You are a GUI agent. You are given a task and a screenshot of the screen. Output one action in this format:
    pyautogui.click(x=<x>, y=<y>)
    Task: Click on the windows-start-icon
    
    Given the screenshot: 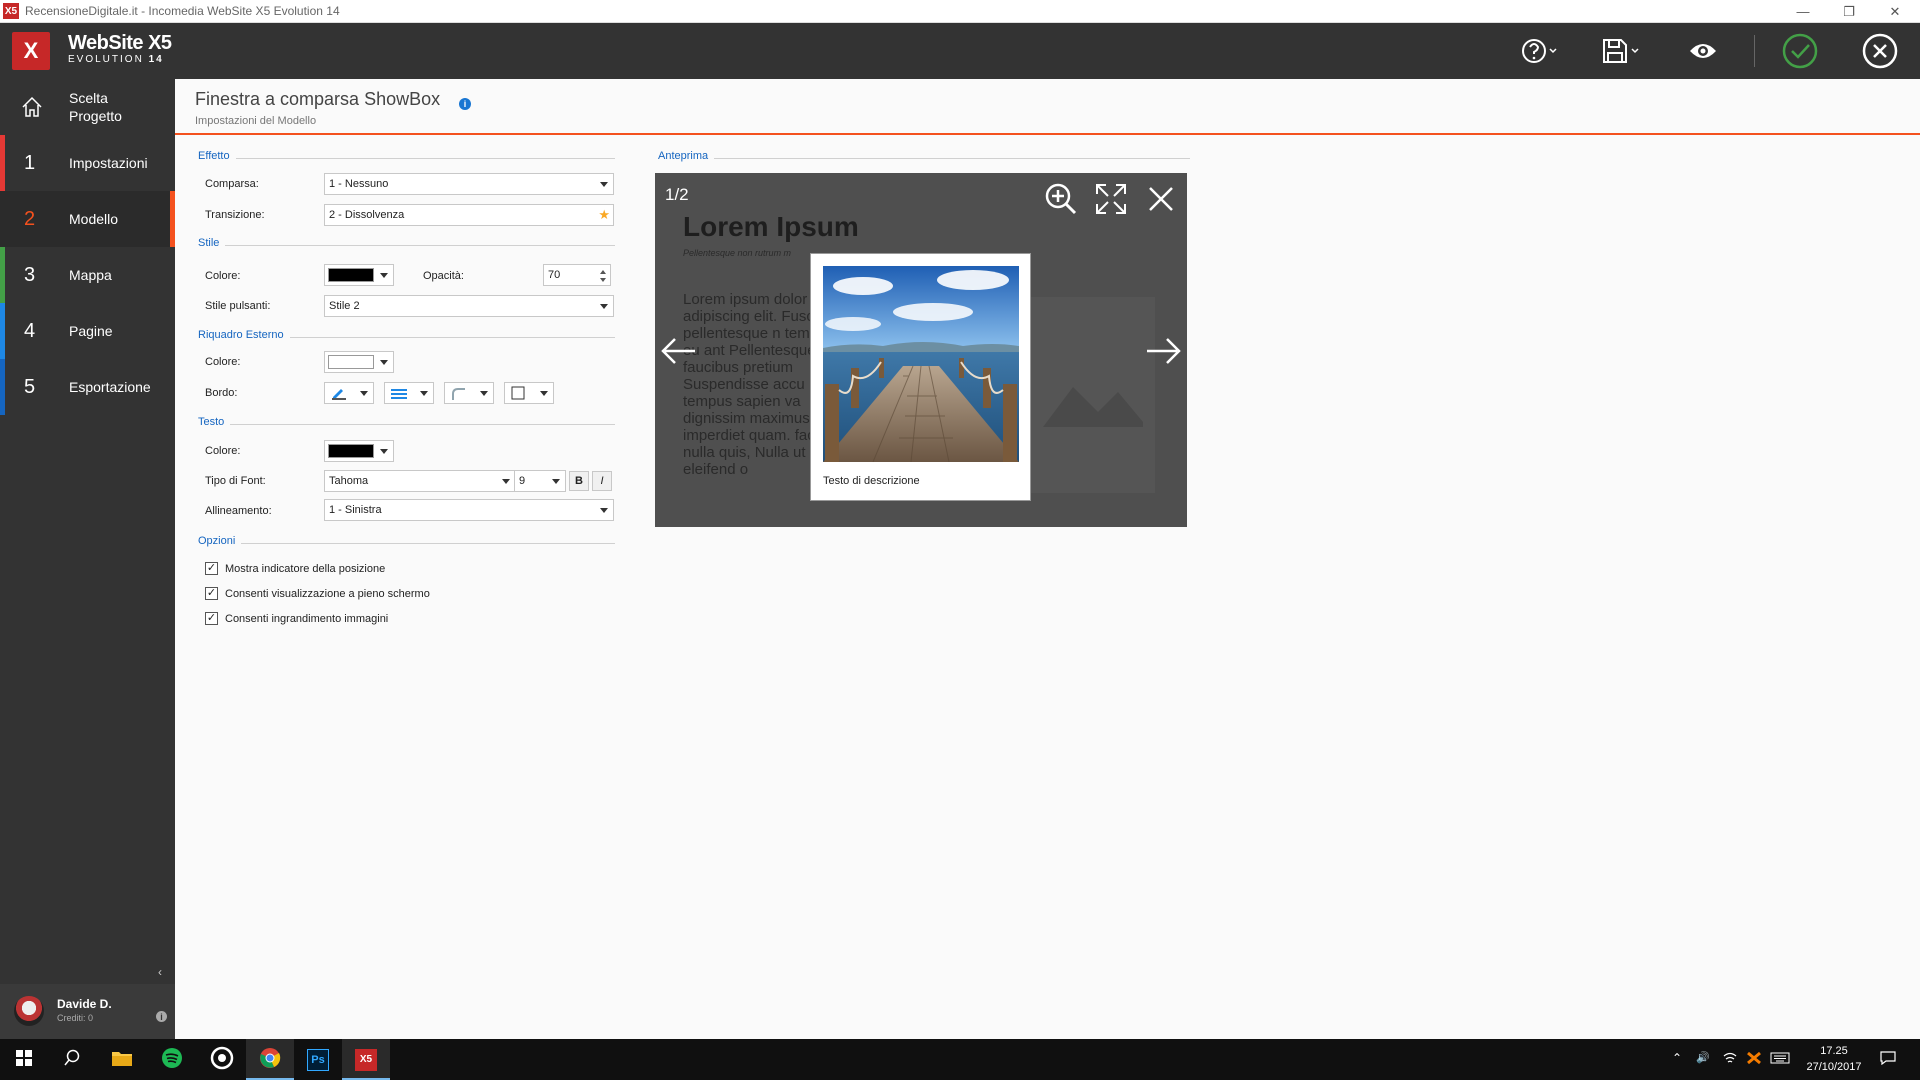 What is the action you would take?
    pyautogui.click(x=24, y=1059)
    